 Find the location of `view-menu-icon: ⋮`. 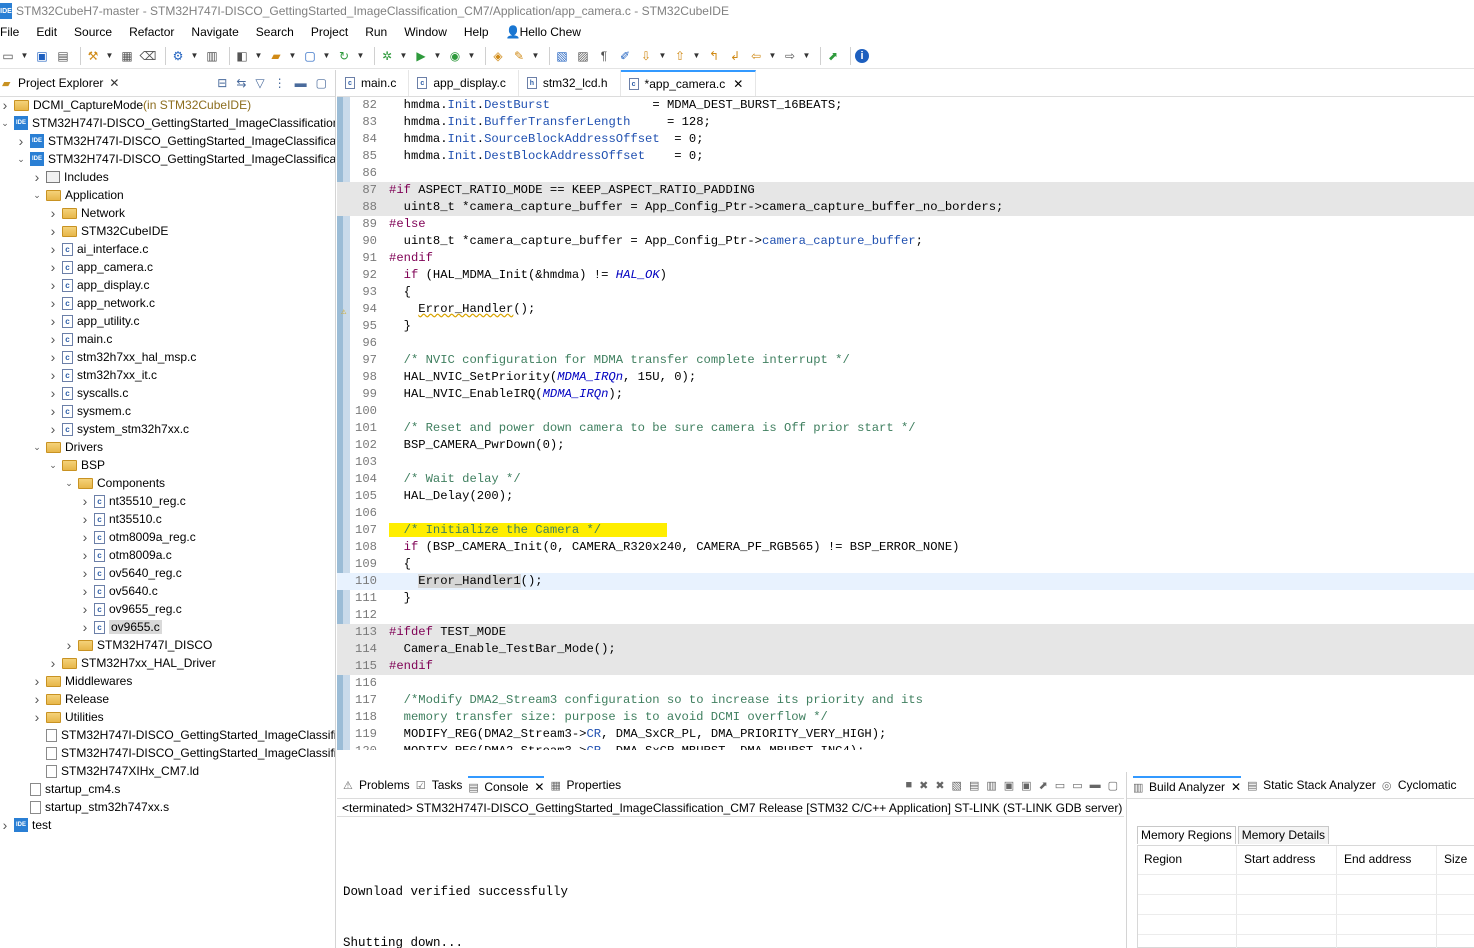

view-menu-icon: ⋮ is located at coordinates (280, 83).